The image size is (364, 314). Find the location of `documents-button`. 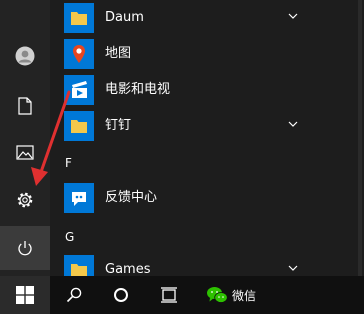

documents-button is located at coordinates (25, 106).